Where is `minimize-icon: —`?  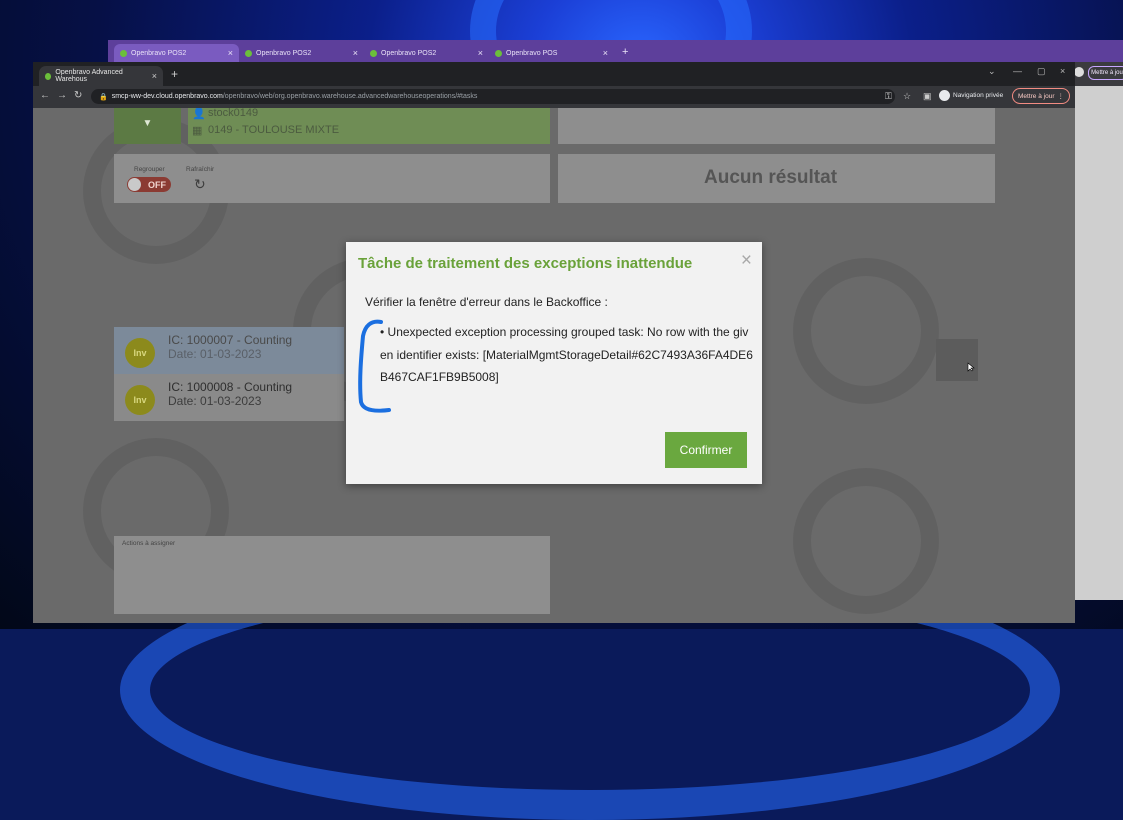 minimize-icon: — is located at coordinates (1017, 71).